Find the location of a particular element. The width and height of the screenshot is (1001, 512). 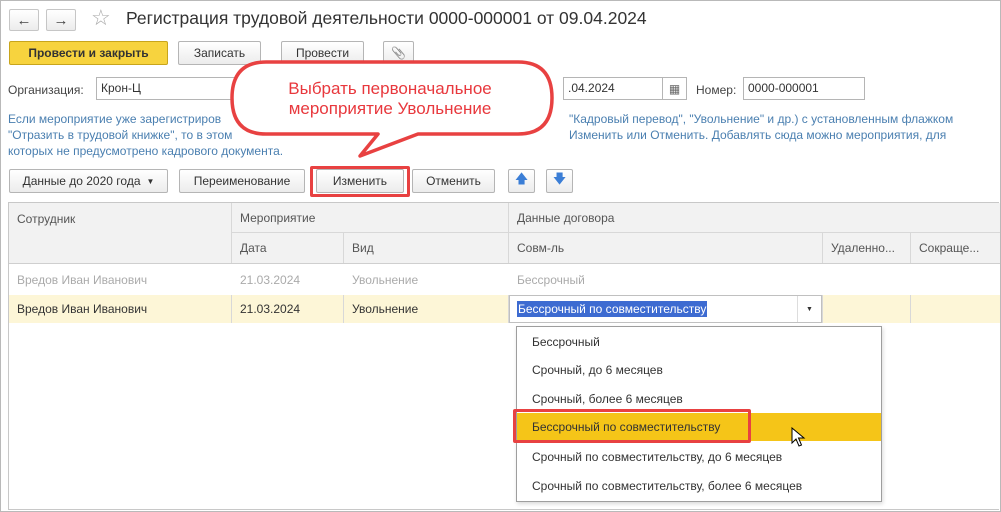

rename-button: Переименование is located at coordinates (242, 181).